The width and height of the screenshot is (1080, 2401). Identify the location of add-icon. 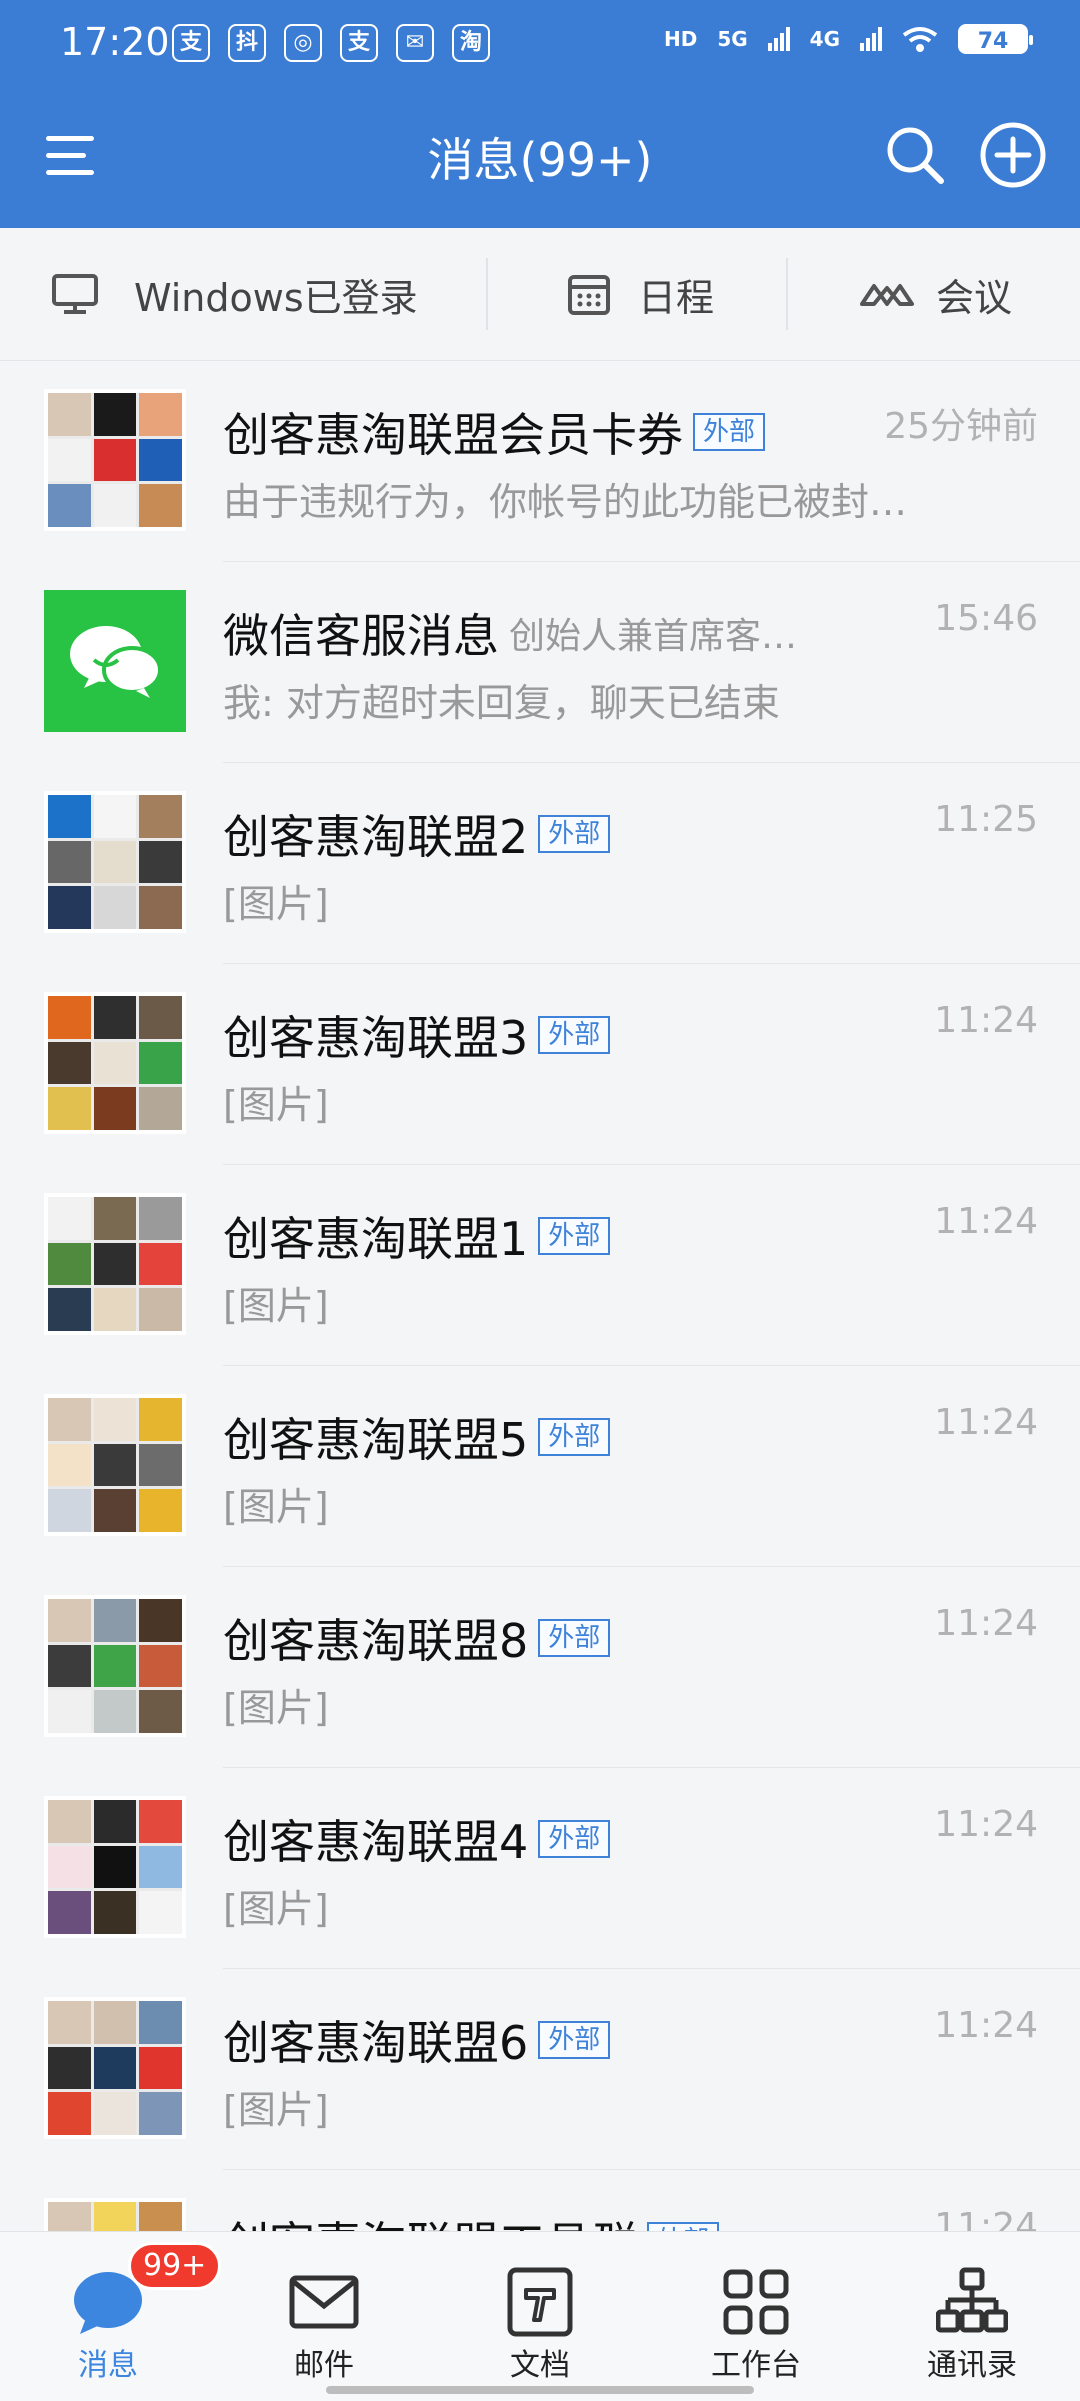
(1013, 155).